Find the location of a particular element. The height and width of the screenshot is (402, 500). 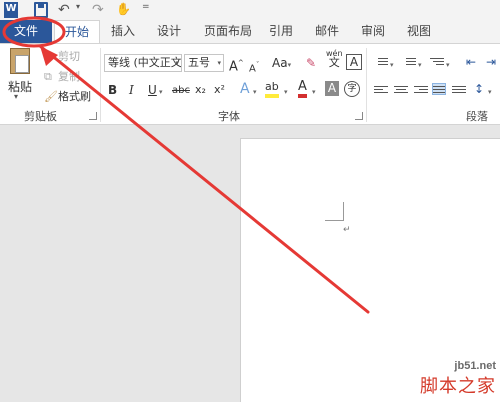

word-logo-icon: W is located at coordinates (11, 10).